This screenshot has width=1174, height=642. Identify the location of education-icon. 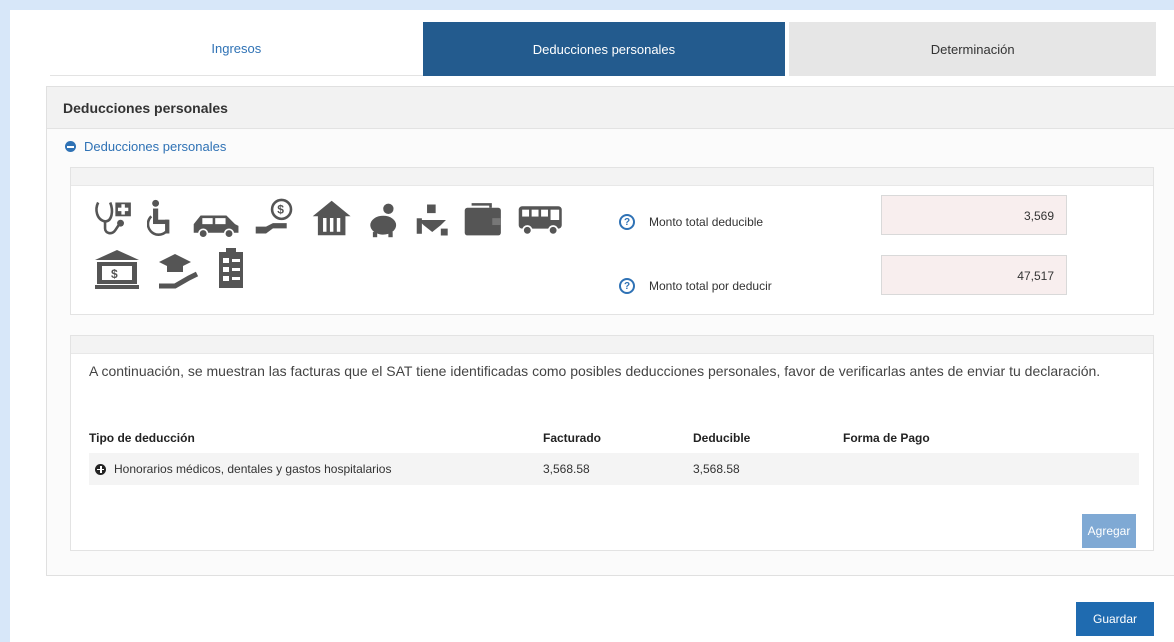
(179, 271).